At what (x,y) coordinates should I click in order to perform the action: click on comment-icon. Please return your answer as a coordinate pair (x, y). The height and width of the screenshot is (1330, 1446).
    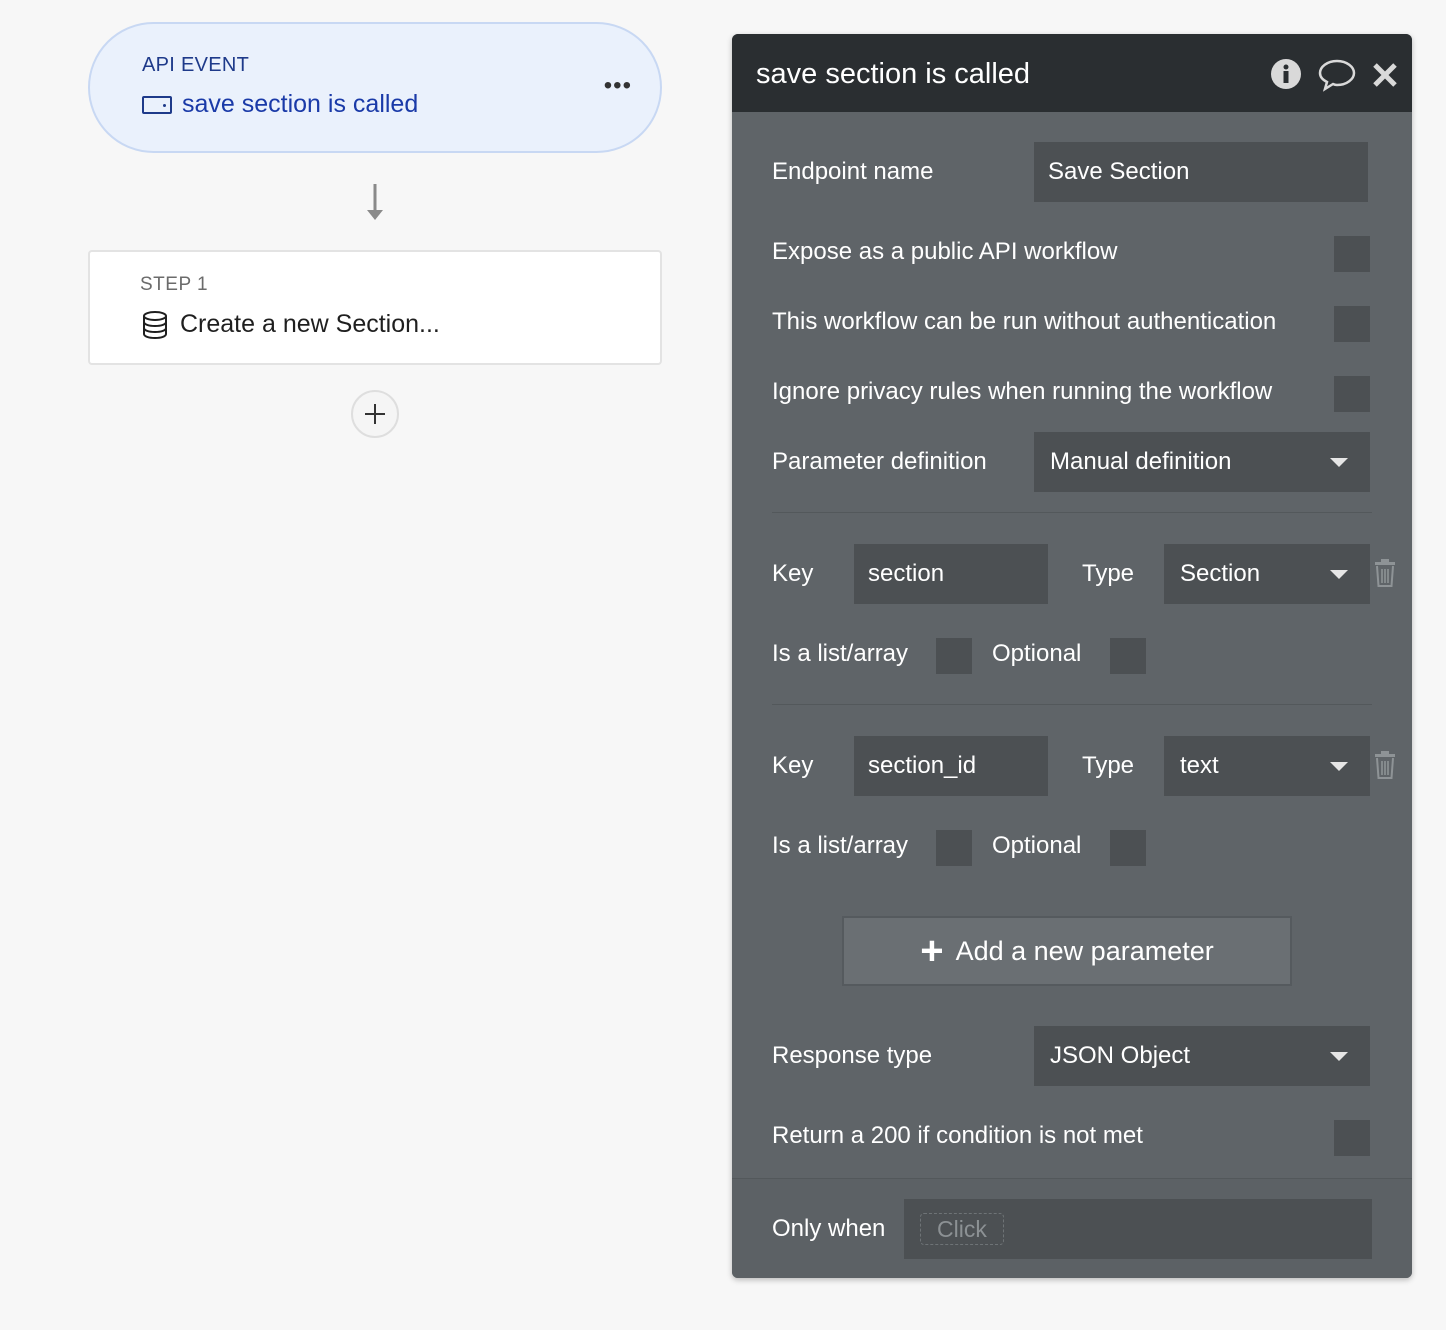
    Looking at the image, I should click on (1337, 75).